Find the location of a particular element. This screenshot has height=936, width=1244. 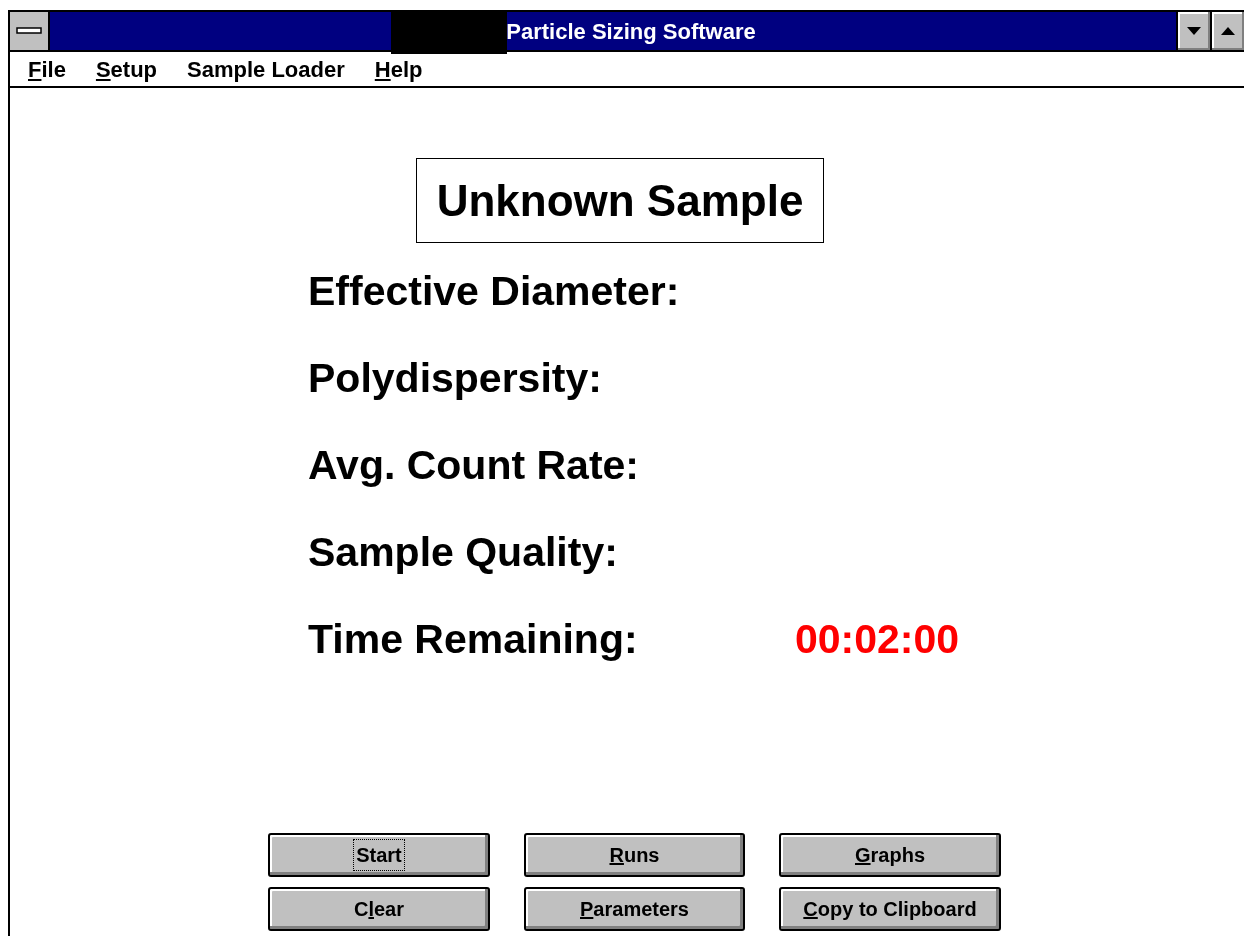

menu-item: Setup is located at coordinates (126, 69).